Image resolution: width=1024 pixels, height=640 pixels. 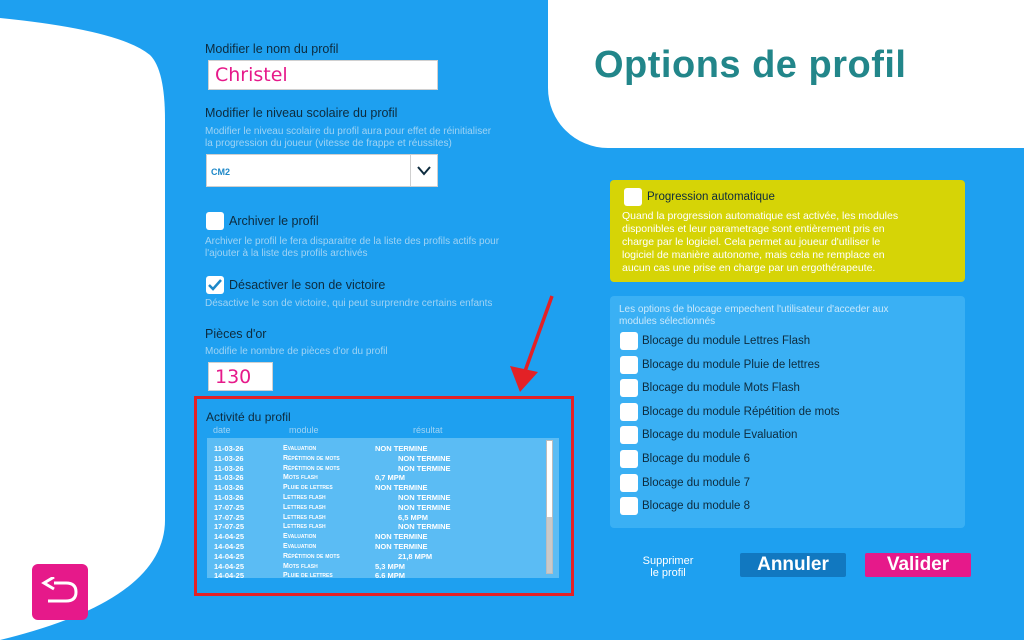 What do you see at coordinates (272, 49) in the screenshot?
I see `profile-name-label: Modifier le nom du profil` at bounding box center [272, 49].